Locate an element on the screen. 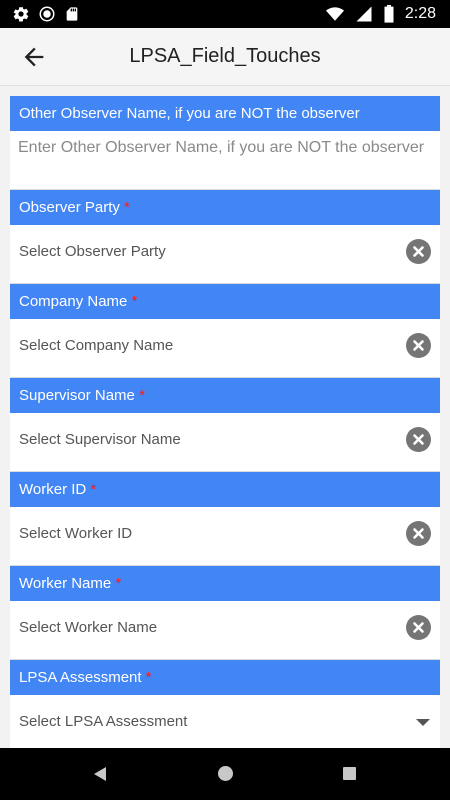 The height and width of the screenshot is (800, 450). status-bar: 2:28 is located at coordinates (225, 14).